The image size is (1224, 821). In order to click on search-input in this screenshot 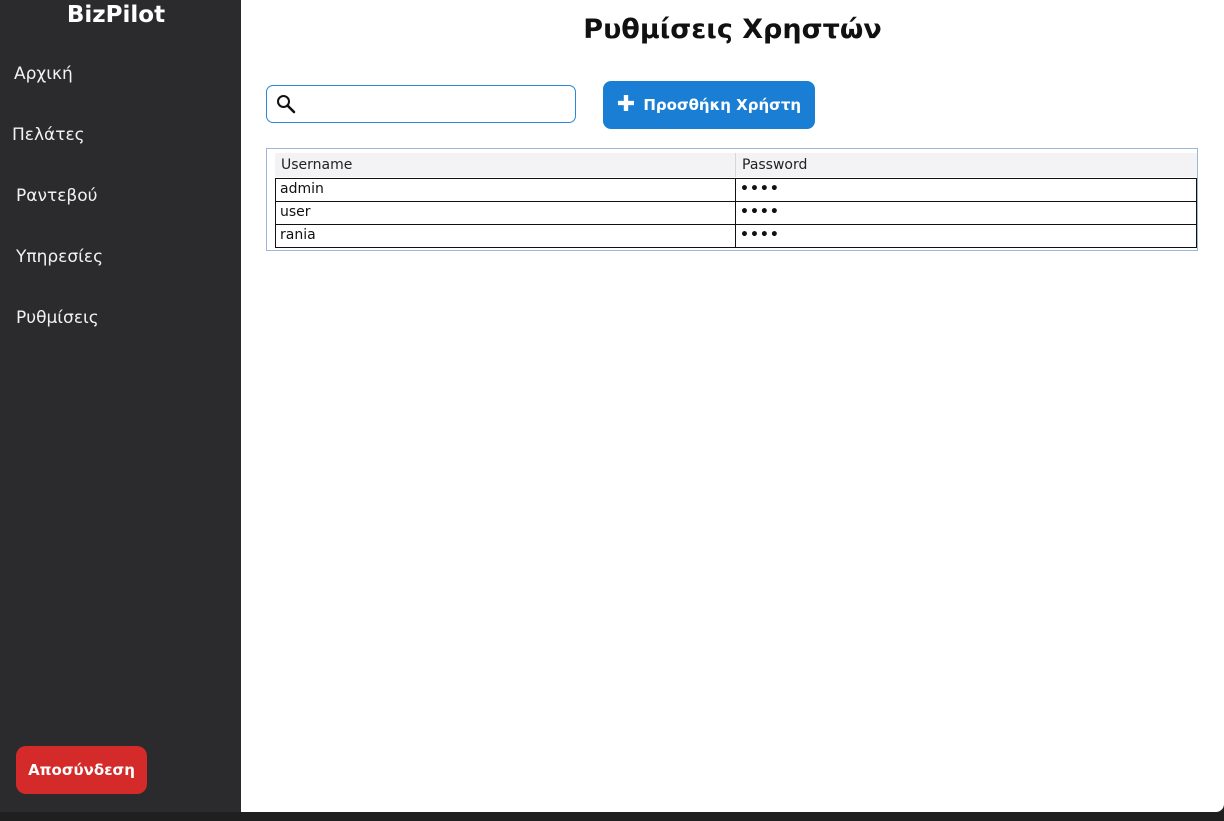, I will do `click(437, 105)`.